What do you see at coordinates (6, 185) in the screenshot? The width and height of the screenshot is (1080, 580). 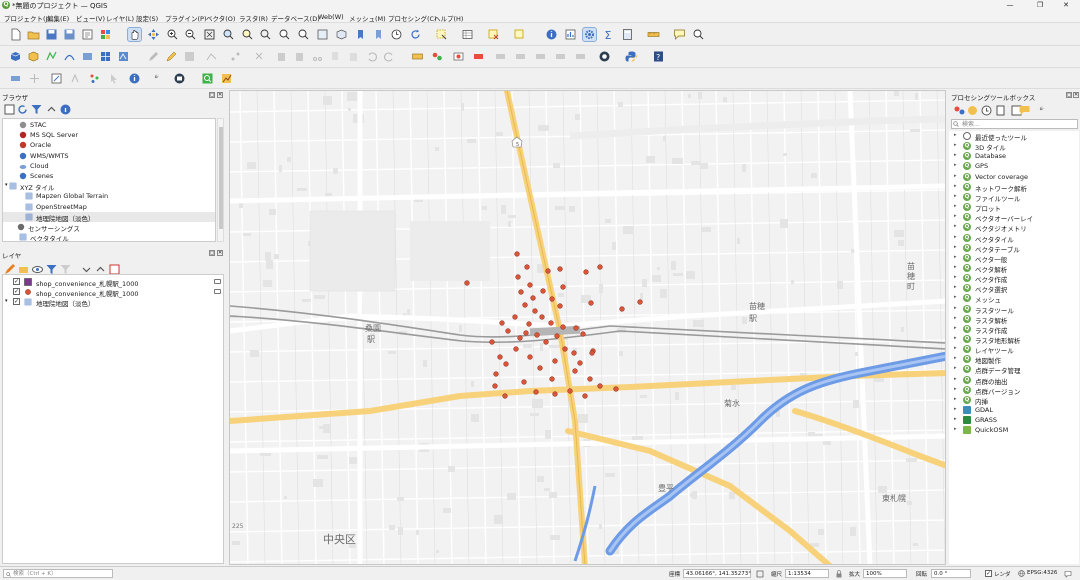 I see `expand-arrow-icon: ▾` at bounding box center [6, 185].